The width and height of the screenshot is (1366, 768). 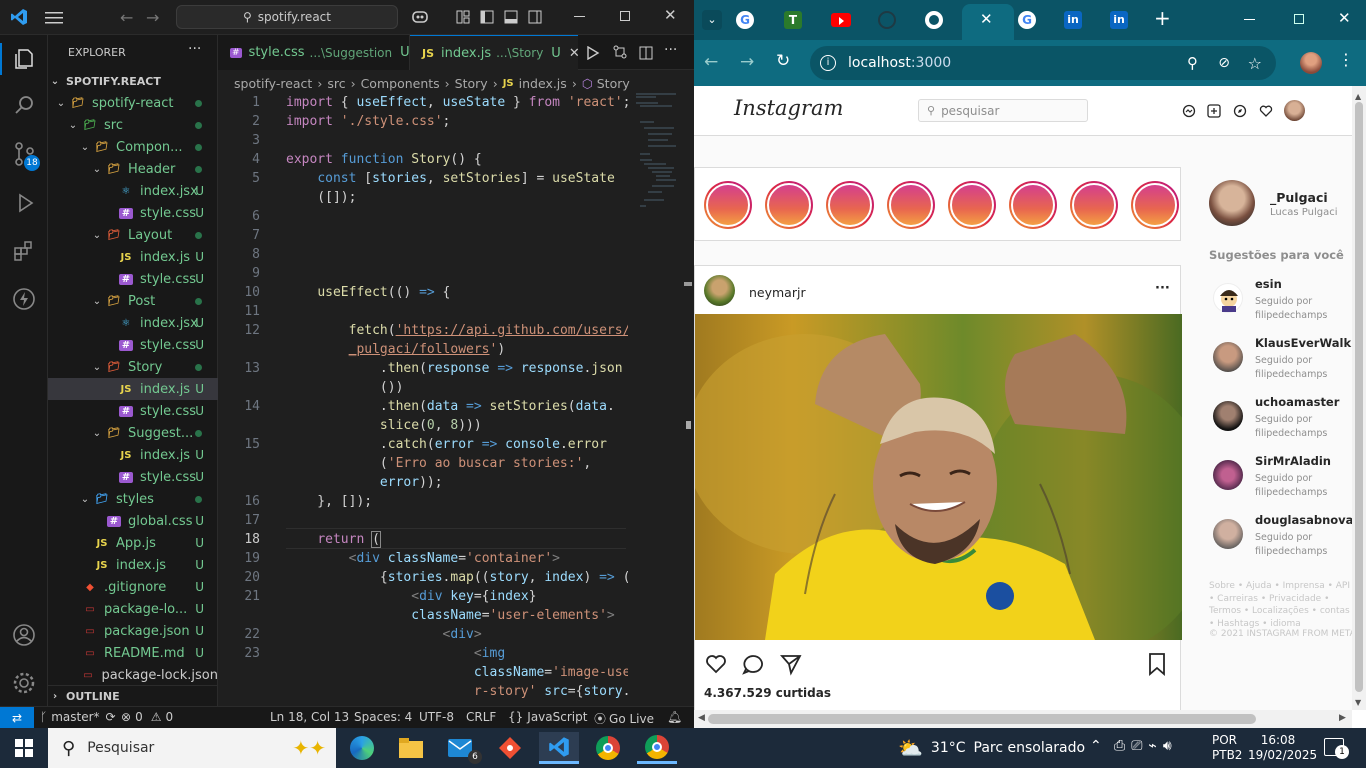 What do you see at coordinates (783, 61) in the screenshot?
I see `reload-icon: ↻` at bounding box center [783, 61].